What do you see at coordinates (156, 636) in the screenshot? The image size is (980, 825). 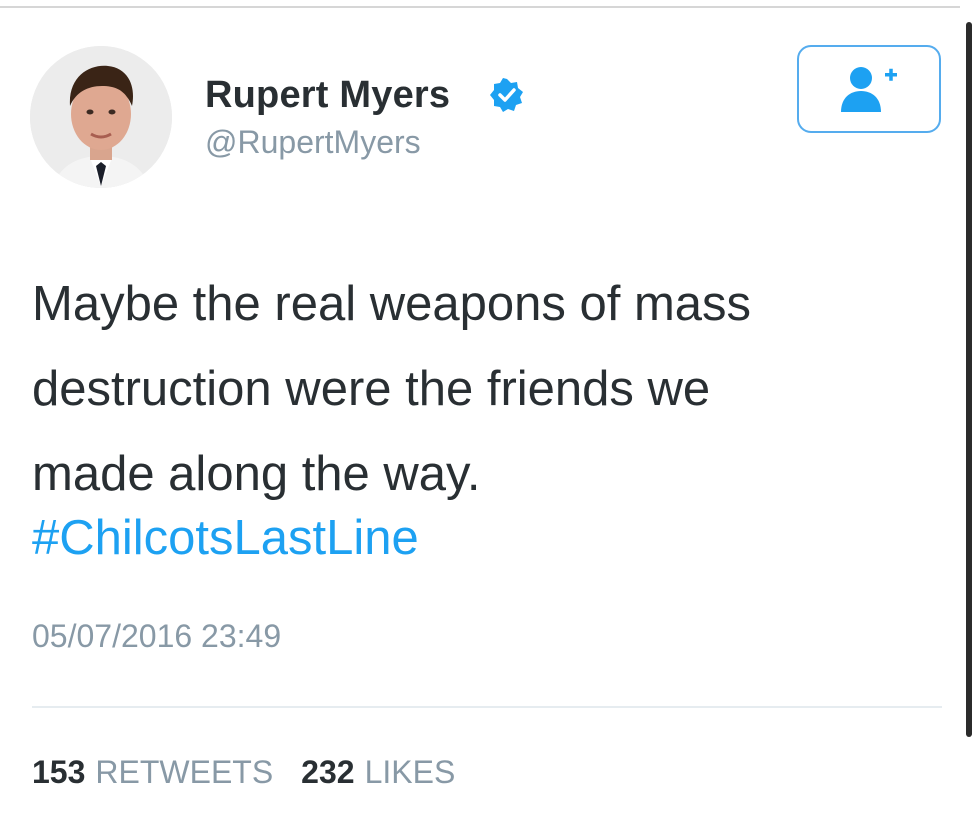 I see `tweet-timestamp: 05/07/2016 23:49` at bounding box center [156, 636].